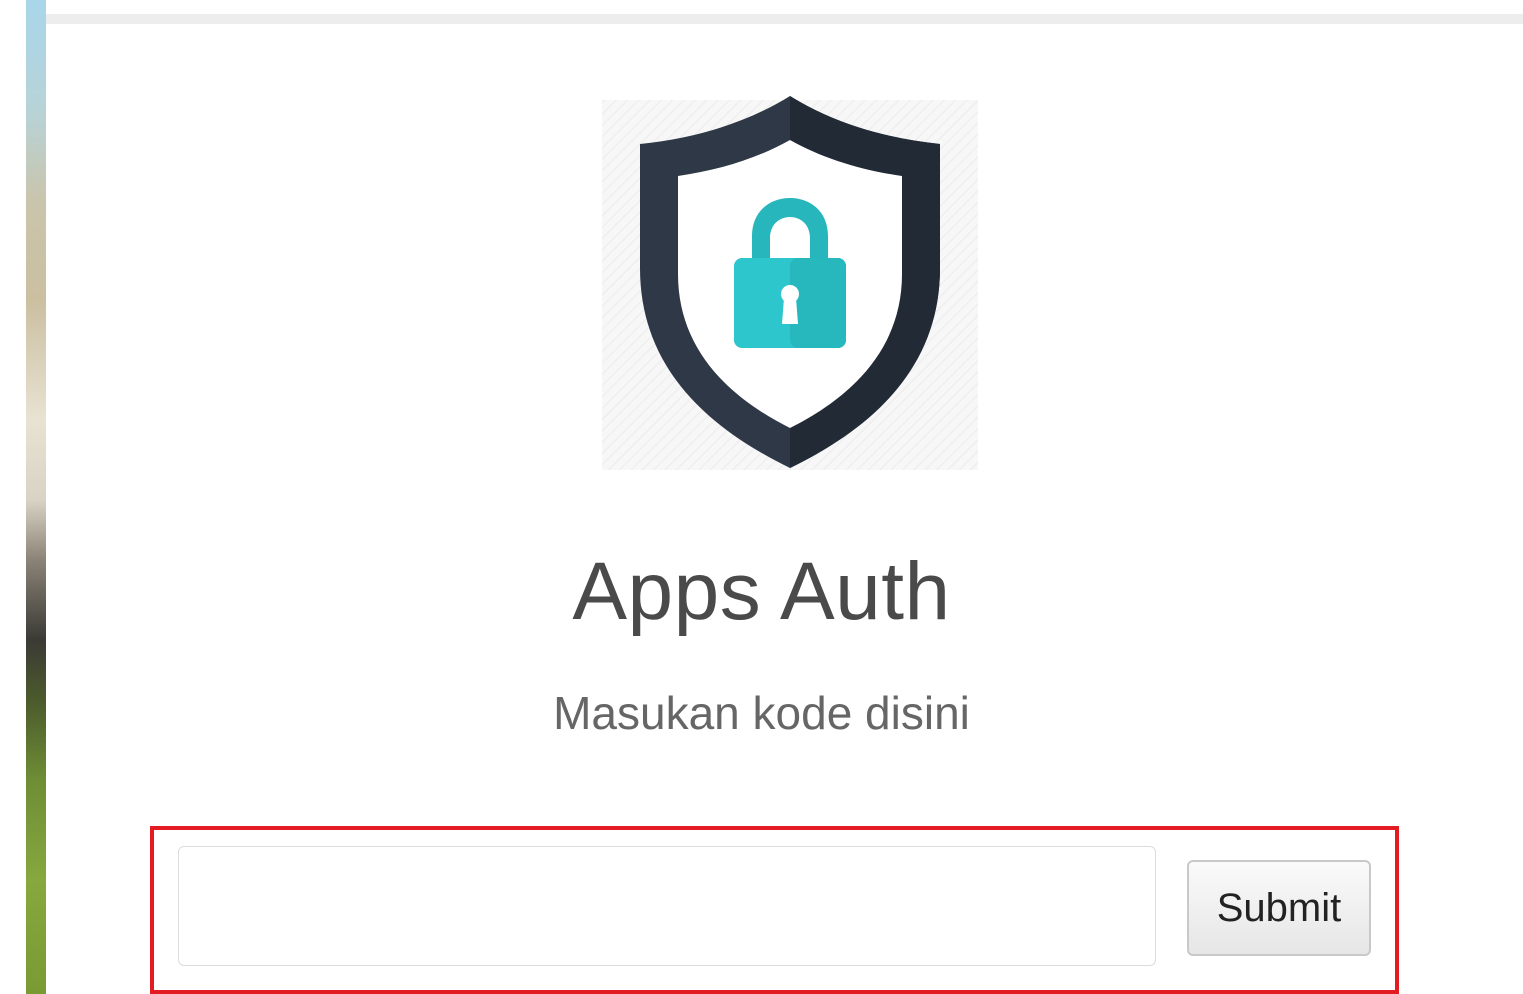 Image resolution: width=1523 pixels, height=994 pixels. What do you see at coordinates (667, 906) in the screenshot?
I see `code-input` at bounding box center [667, 906].